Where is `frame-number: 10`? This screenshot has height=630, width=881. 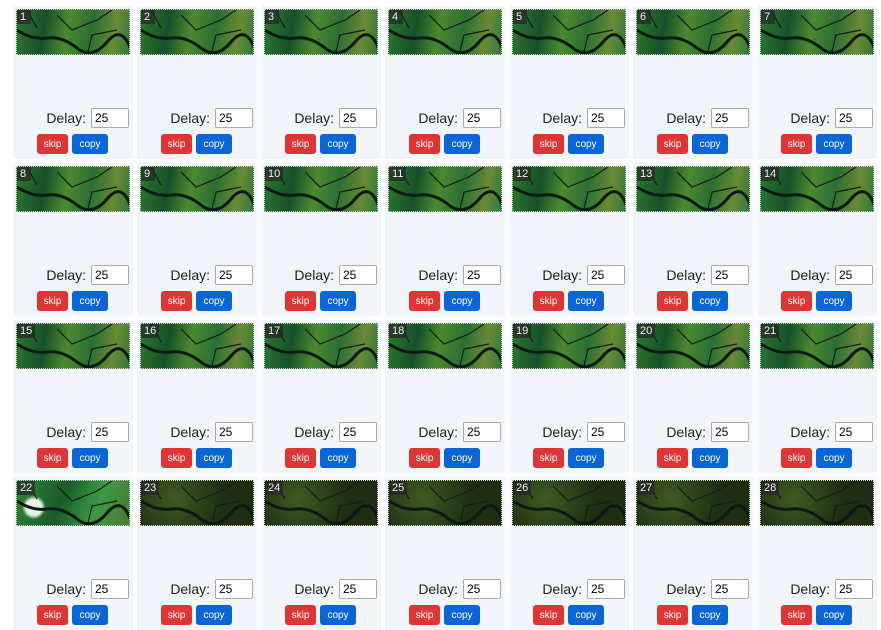
frame-number: 10 is located at coordinates (274, 174).